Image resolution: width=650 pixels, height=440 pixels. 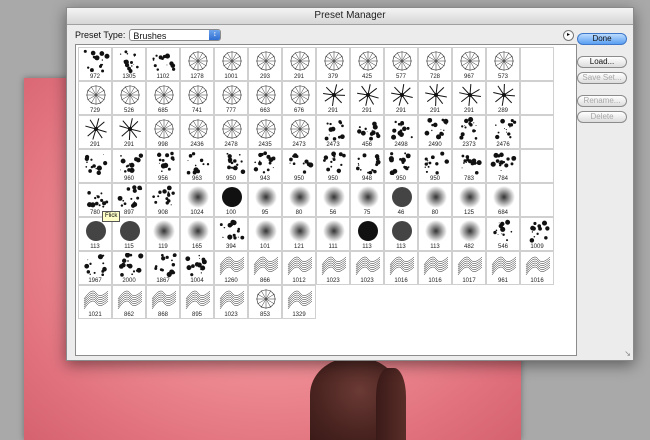 What do you see at coordinates (469, 132) in the screenshot?
I see `brush-preset-item: 2373` at bounding box center [469, 132].